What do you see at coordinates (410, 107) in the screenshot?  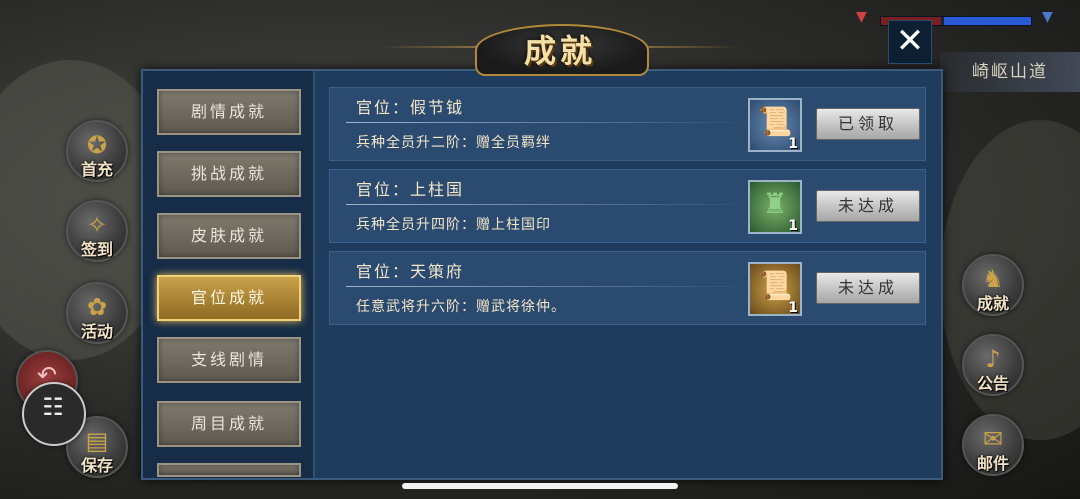 I see `rank-title: 官位：假节钺` at bounding box center [410, 107].